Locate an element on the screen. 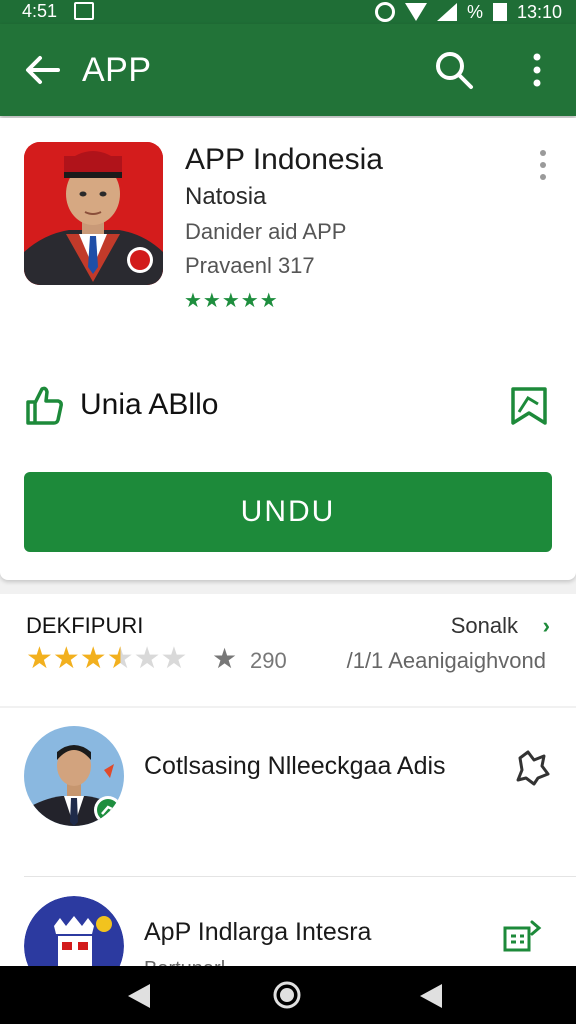 Image resolution: width=576 pixels, height=1024 pixels. status-icons: % 13:10 is located at coordinates (468, 12).